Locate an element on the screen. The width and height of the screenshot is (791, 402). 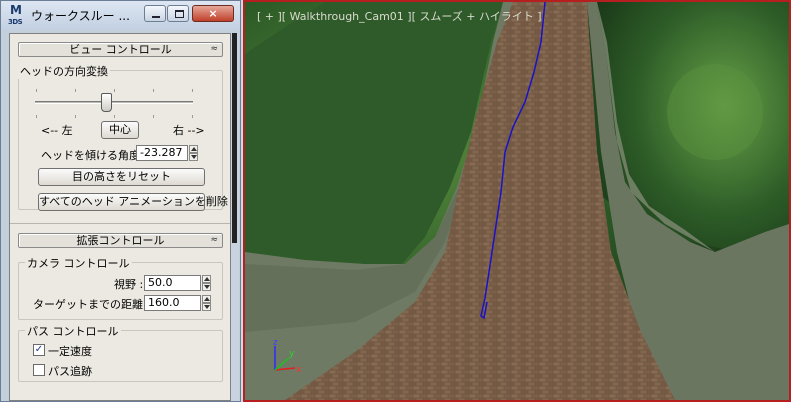
path-control-group-label: パス コントロール is located at coordinates (73, 331).